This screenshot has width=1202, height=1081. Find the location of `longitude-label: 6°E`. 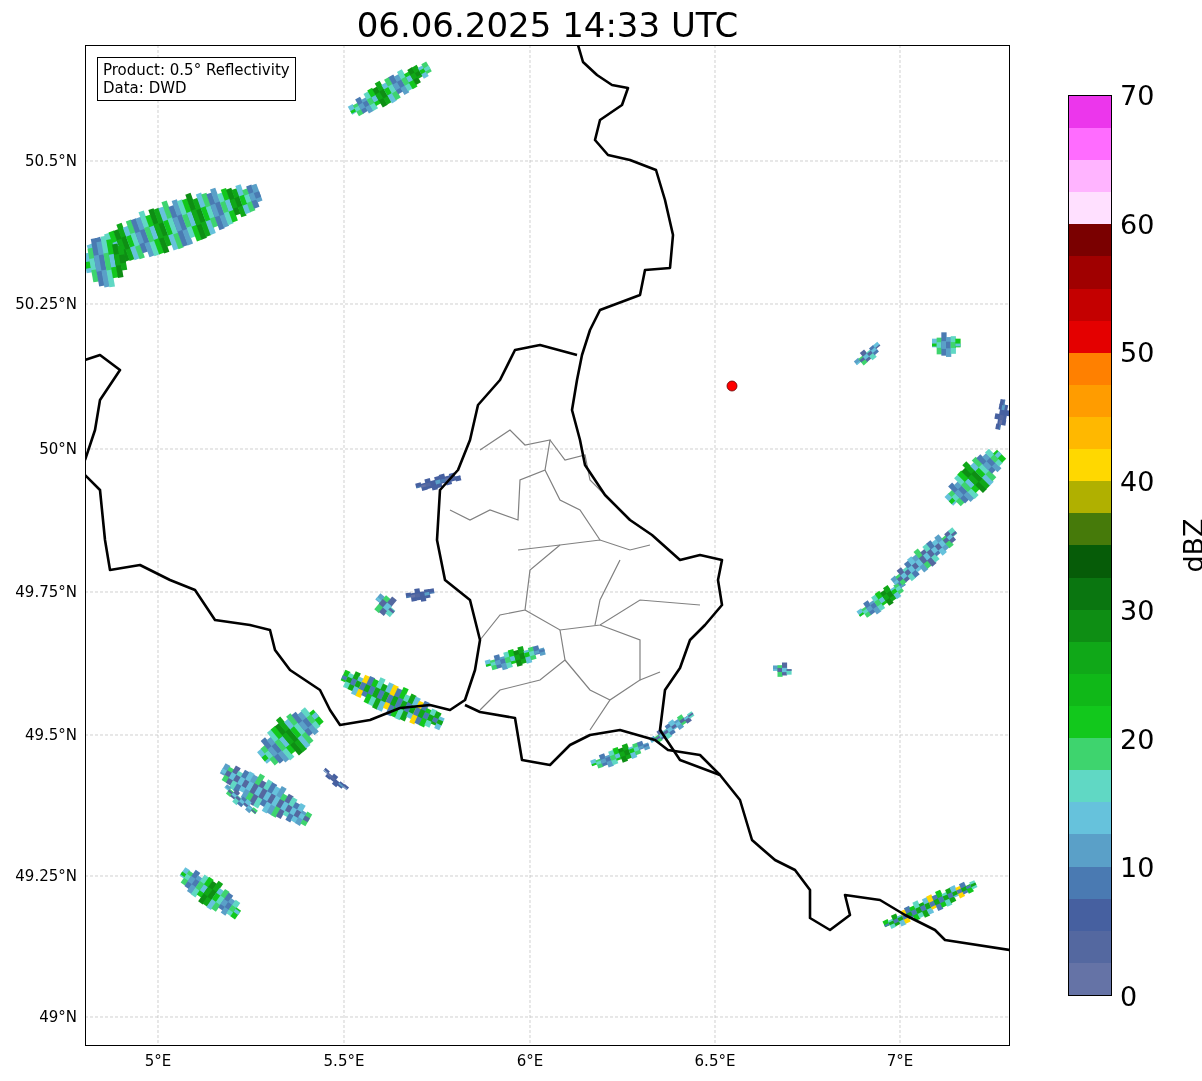

longitude-label: 6°E is located at coordinates (530, 1061).